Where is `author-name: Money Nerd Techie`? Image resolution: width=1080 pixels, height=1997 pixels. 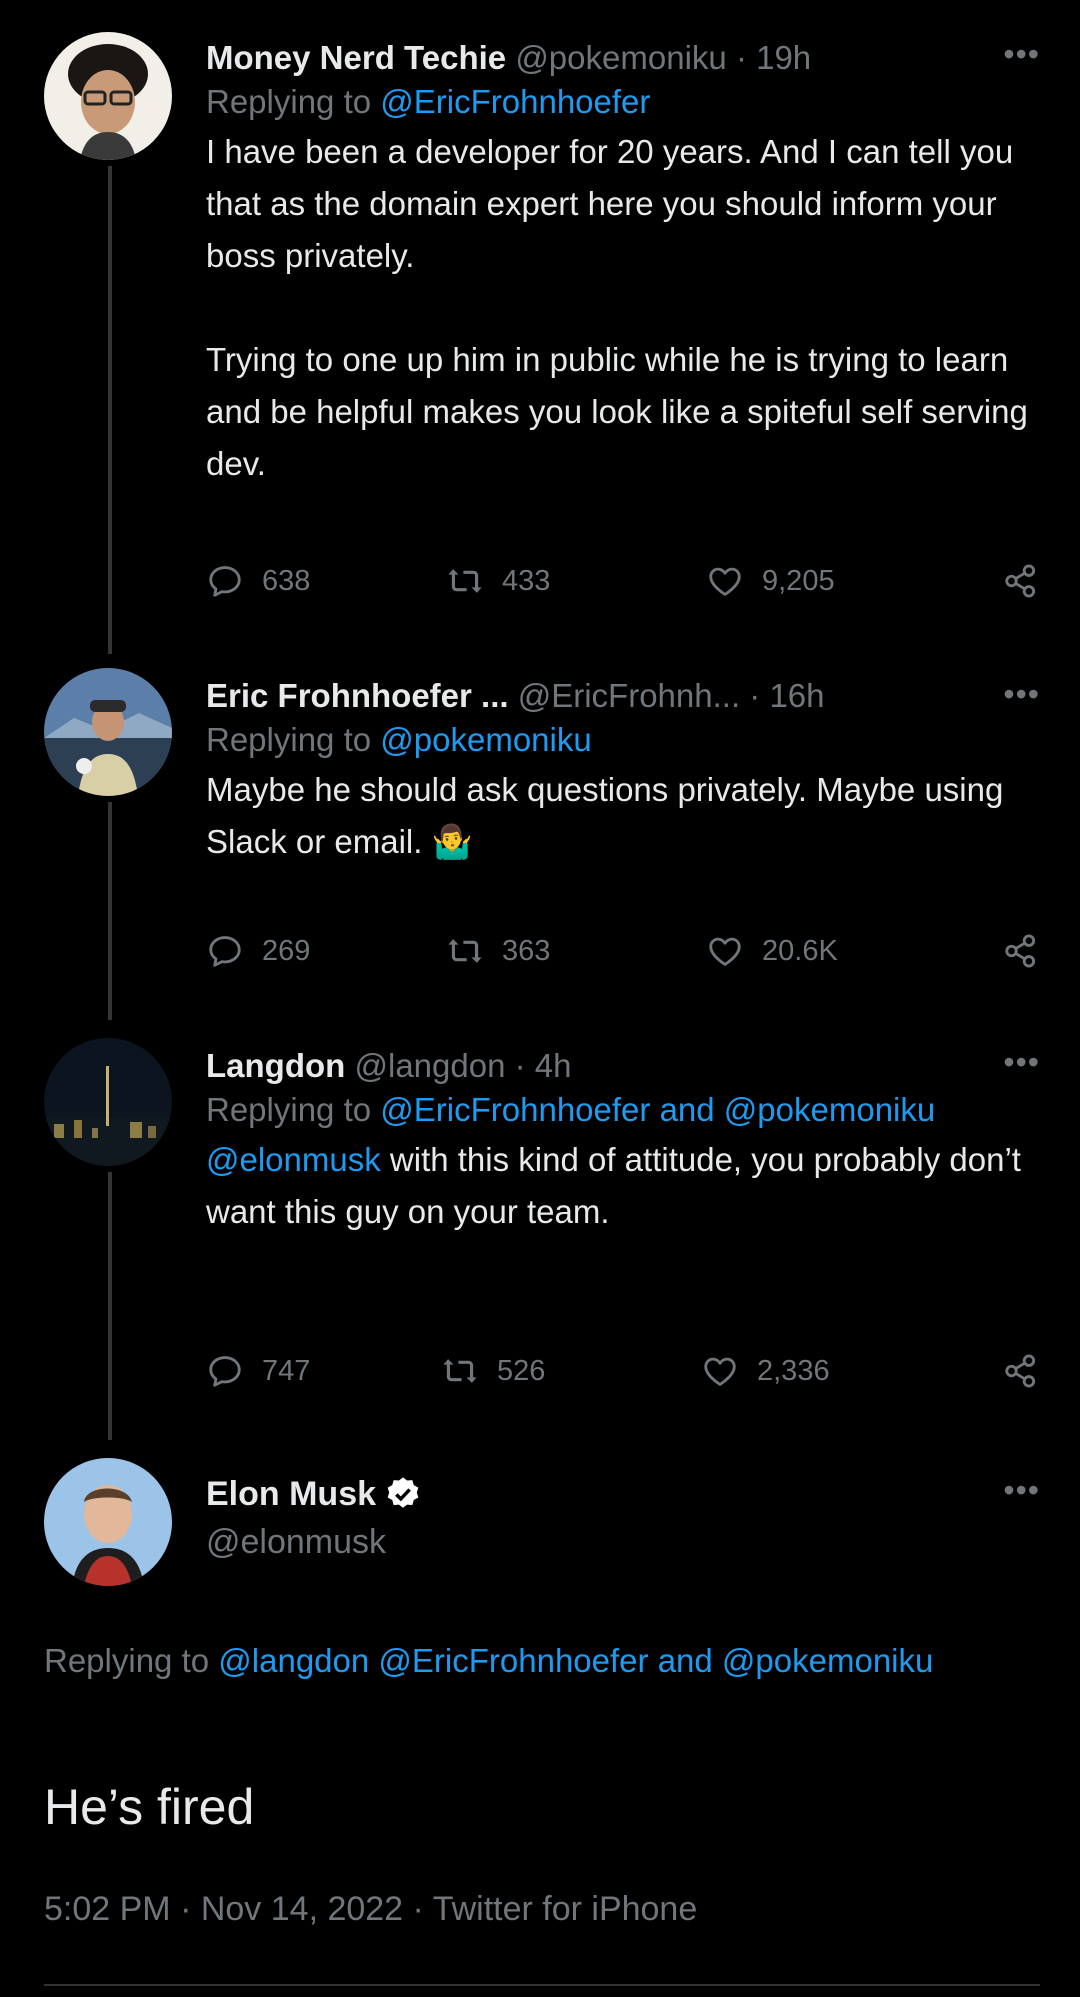
author-name: Money Nerd Techie is located at coordinates (356, 57).